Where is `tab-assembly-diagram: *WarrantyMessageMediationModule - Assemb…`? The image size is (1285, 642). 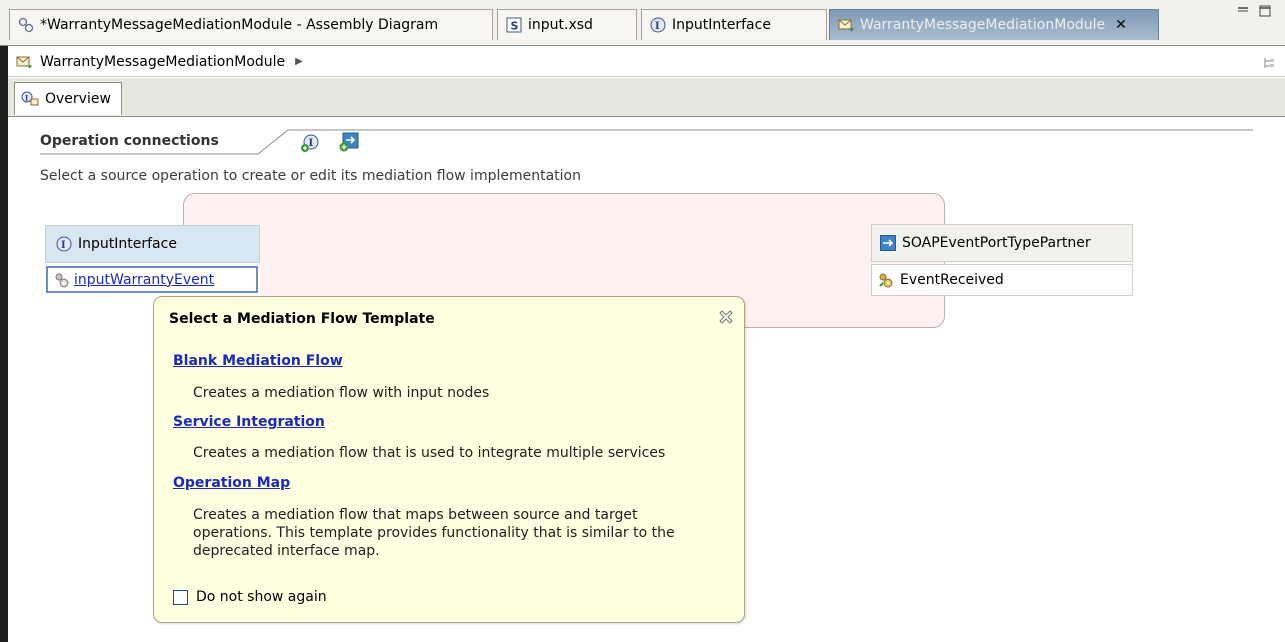 tab-assembly-diagram: *WarrantyMessageMediationModule - Assemb… is located at coordinates (251, 24).